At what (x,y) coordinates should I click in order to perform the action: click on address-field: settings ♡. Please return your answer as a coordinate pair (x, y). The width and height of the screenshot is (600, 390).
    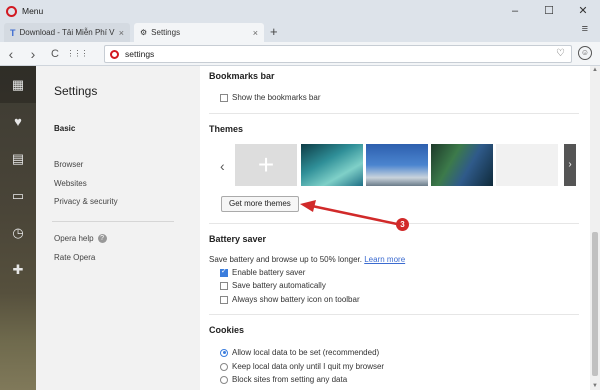
    Looking at the image, I should click on (338, 54).